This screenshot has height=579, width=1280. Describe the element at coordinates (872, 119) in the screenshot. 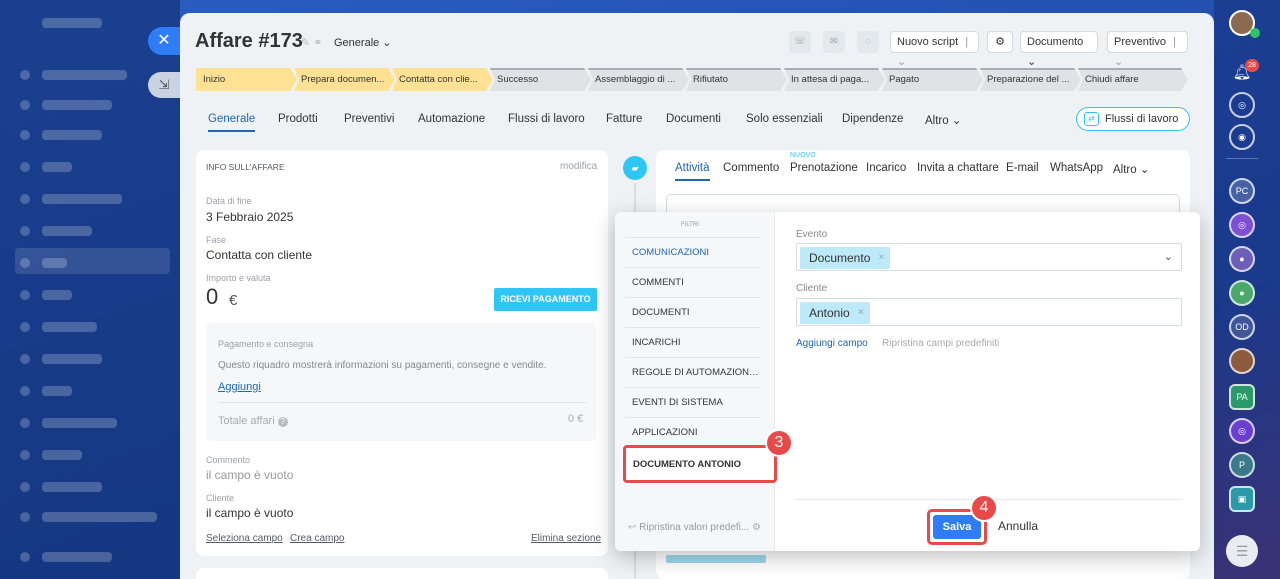

I see `tab-dipendenze: Dipendenze` at that location.